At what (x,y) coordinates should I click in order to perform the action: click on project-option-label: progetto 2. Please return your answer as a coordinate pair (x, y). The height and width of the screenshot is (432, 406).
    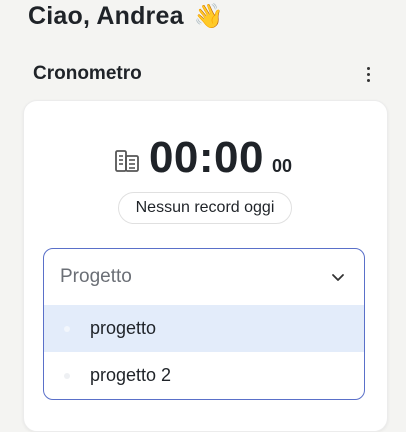
    Looking at the image, I should click on (131, 375).